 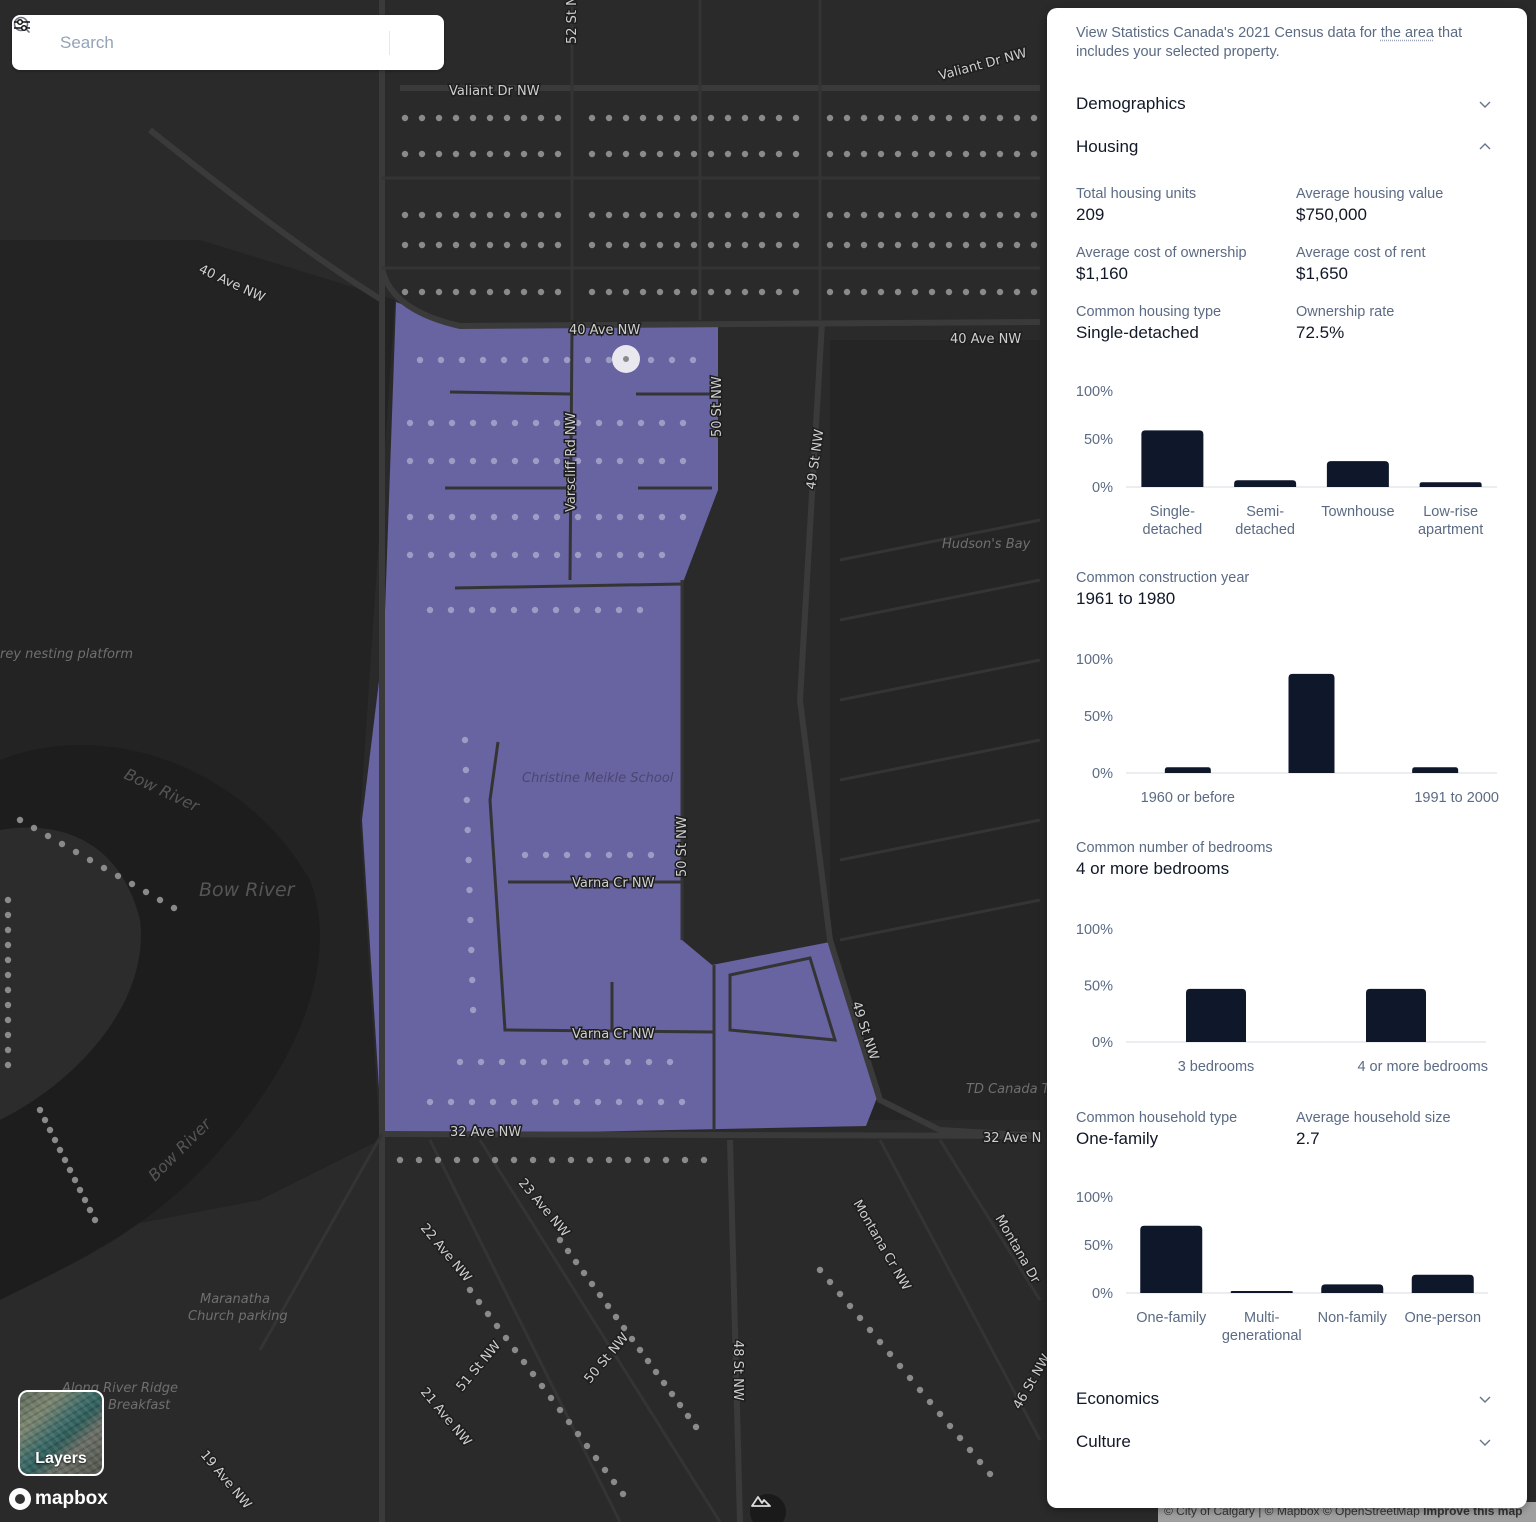 I want to click on accordion-culture: Culture, so click(x=1286, y=1441).